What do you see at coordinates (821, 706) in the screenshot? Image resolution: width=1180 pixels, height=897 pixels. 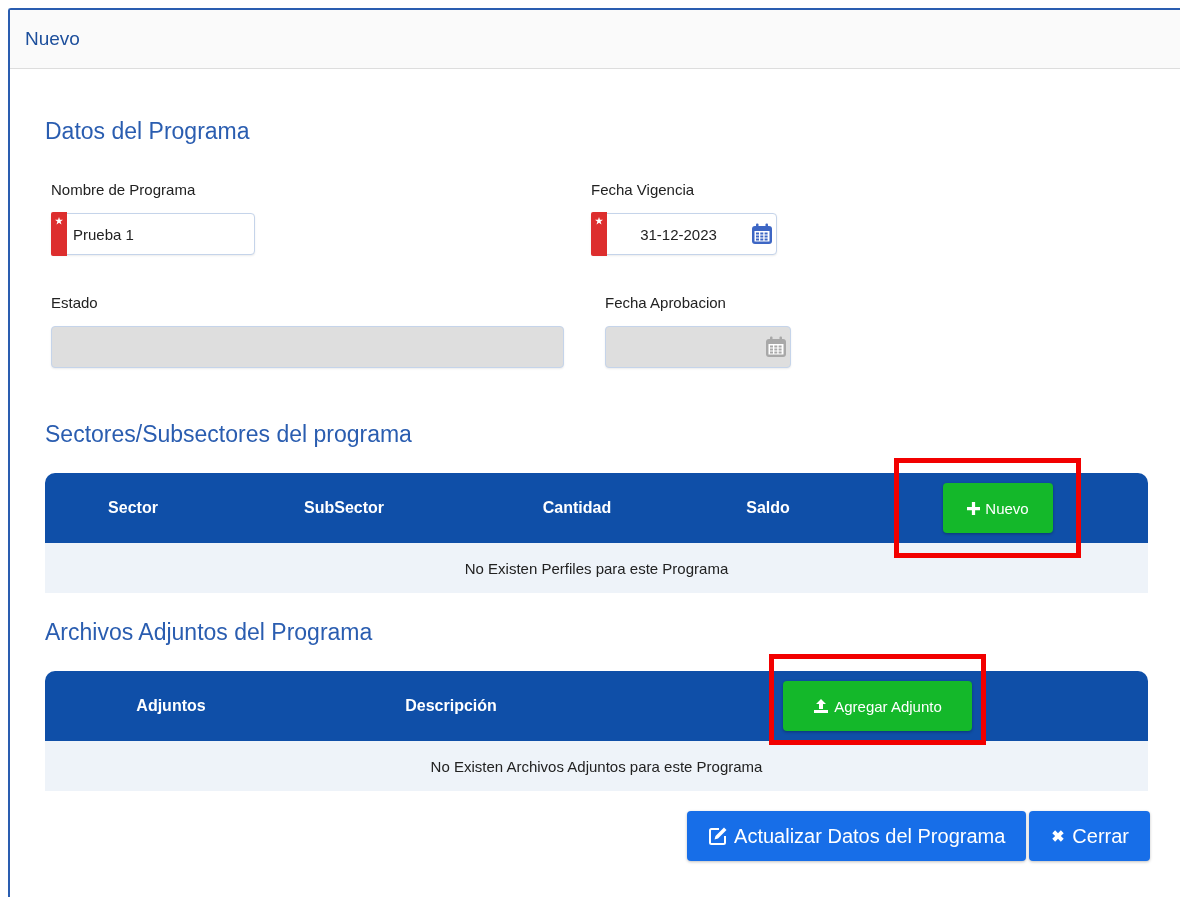 I see `upload-icon` at bounding box center [821, 706].